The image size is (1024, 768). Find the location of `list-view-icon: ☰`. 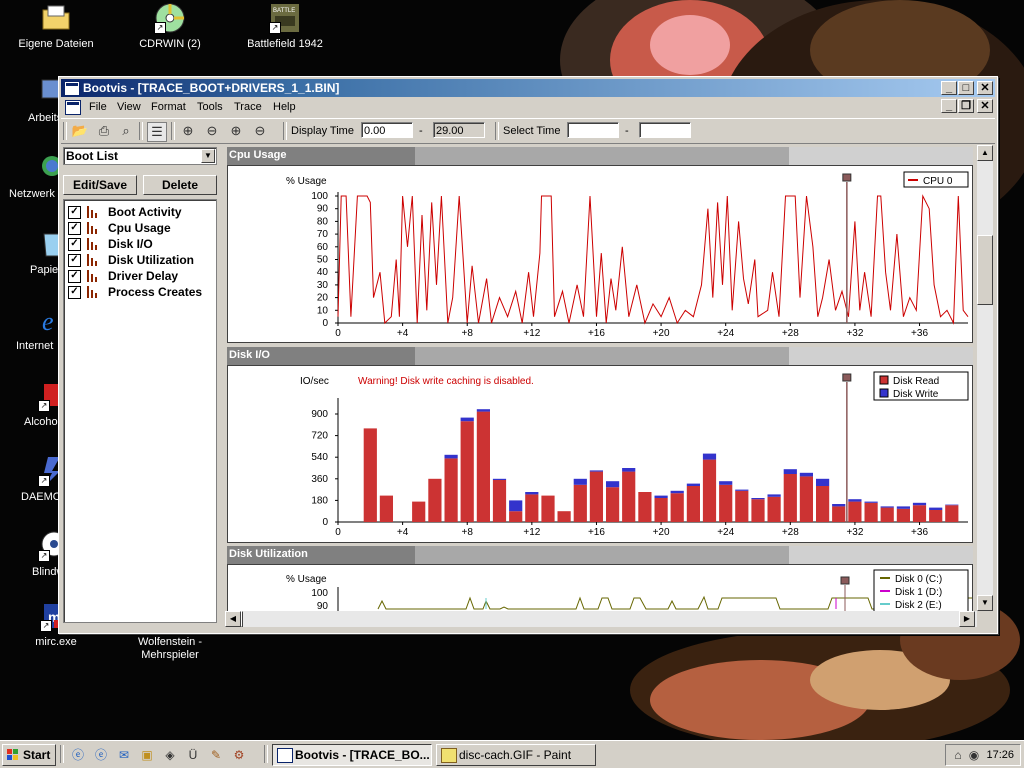

list-view-icon: ☰ is located at coordinates (157, 132).